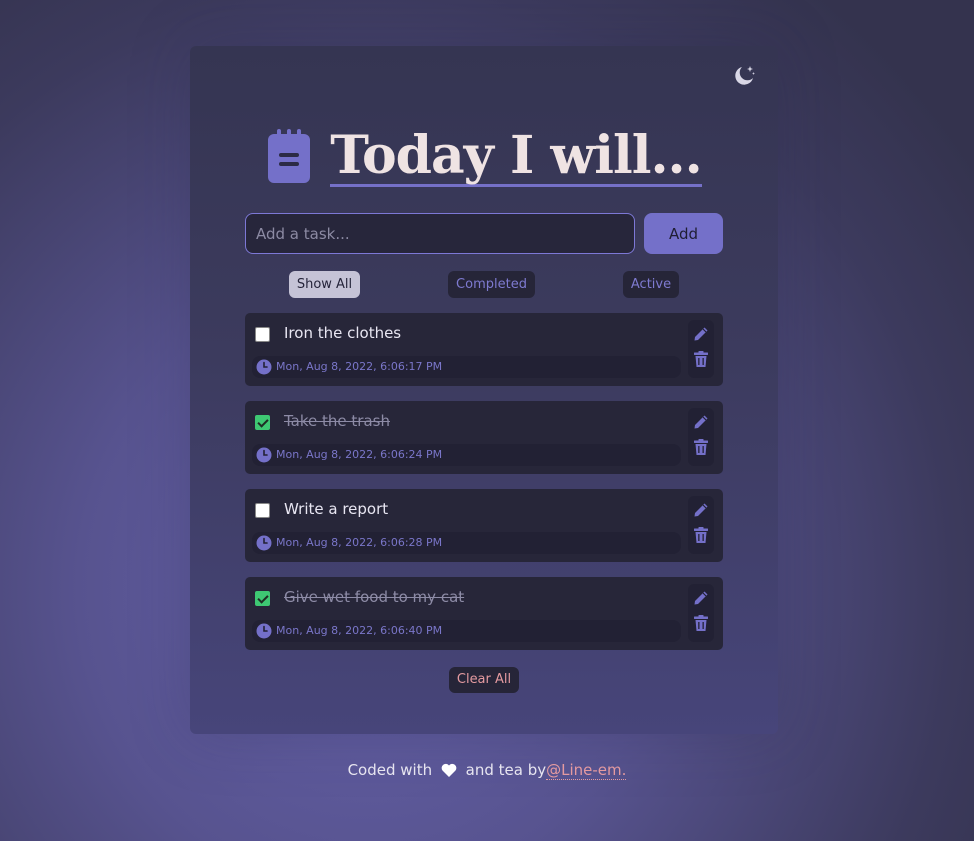 The image size is (974, 841). I want to click on task-text: Take the trash, so click(337, 421).